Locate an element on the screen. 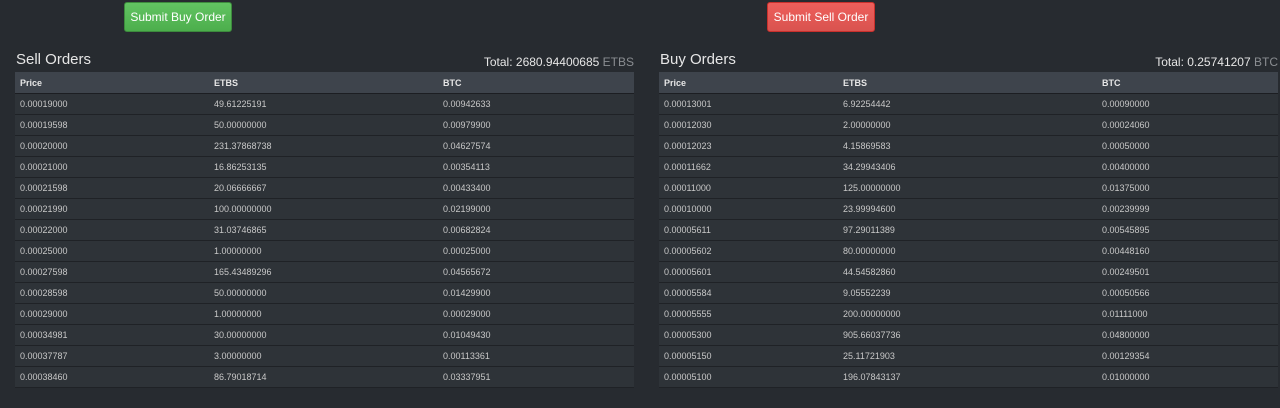  etbs-amount-cell: 6.92254442 is located at coordinates (967, 104).